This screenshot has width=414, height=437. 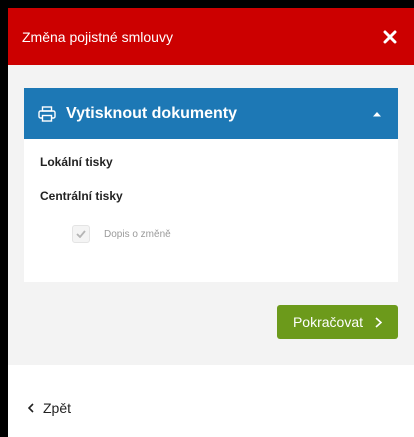 I want to click on checkmark-icon, so click(x=81, y=234).